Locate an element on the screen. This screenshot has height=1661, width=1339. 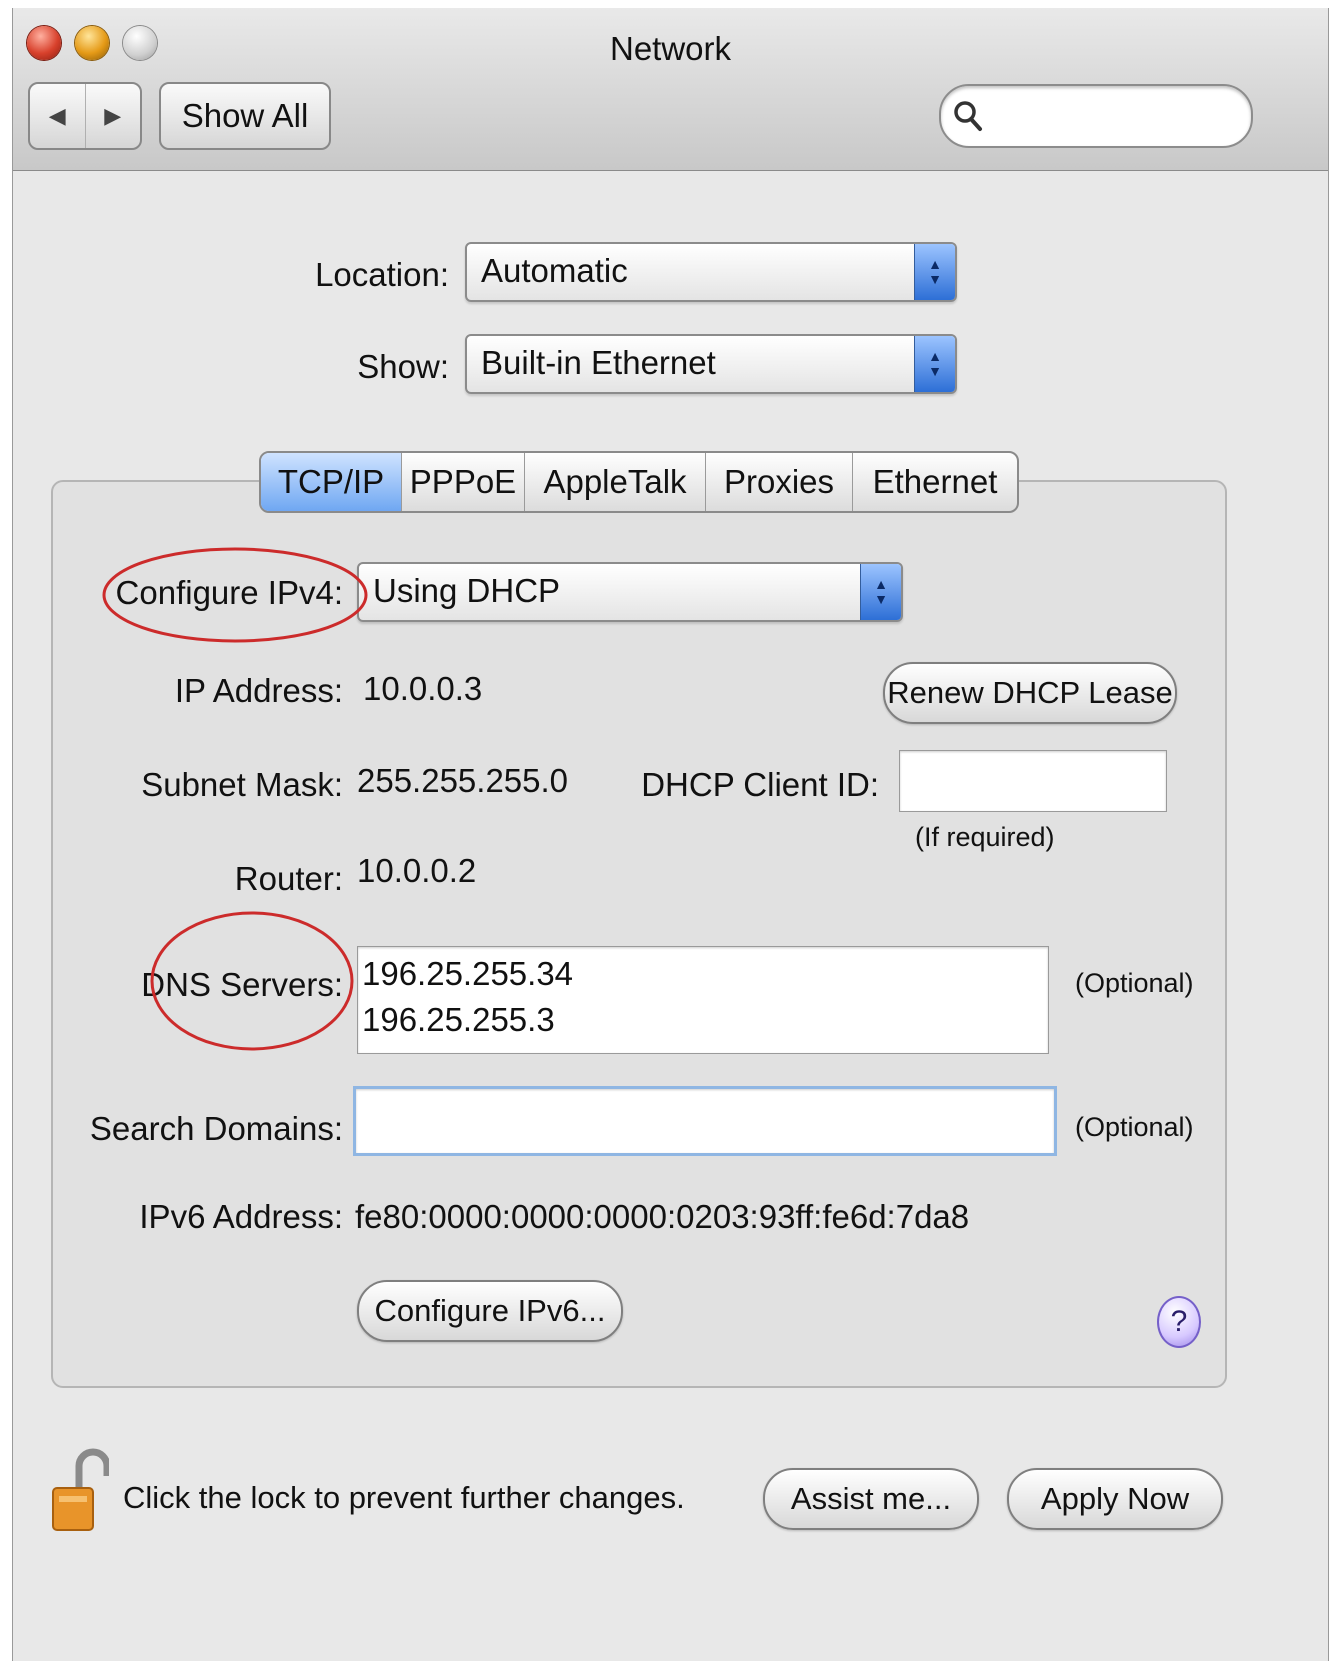
forward-arrow-icon: ▶ is located at coordinates (113, 115).